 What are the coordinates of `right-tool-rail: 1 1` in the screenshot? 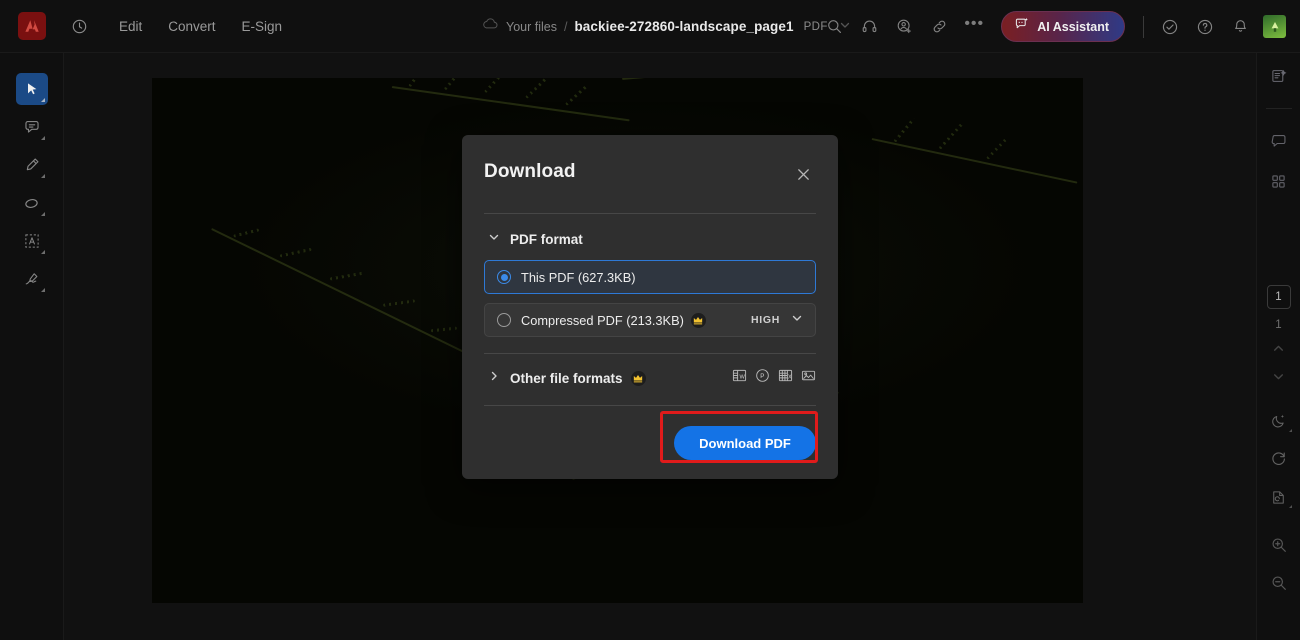 It's located at (1278, 346).